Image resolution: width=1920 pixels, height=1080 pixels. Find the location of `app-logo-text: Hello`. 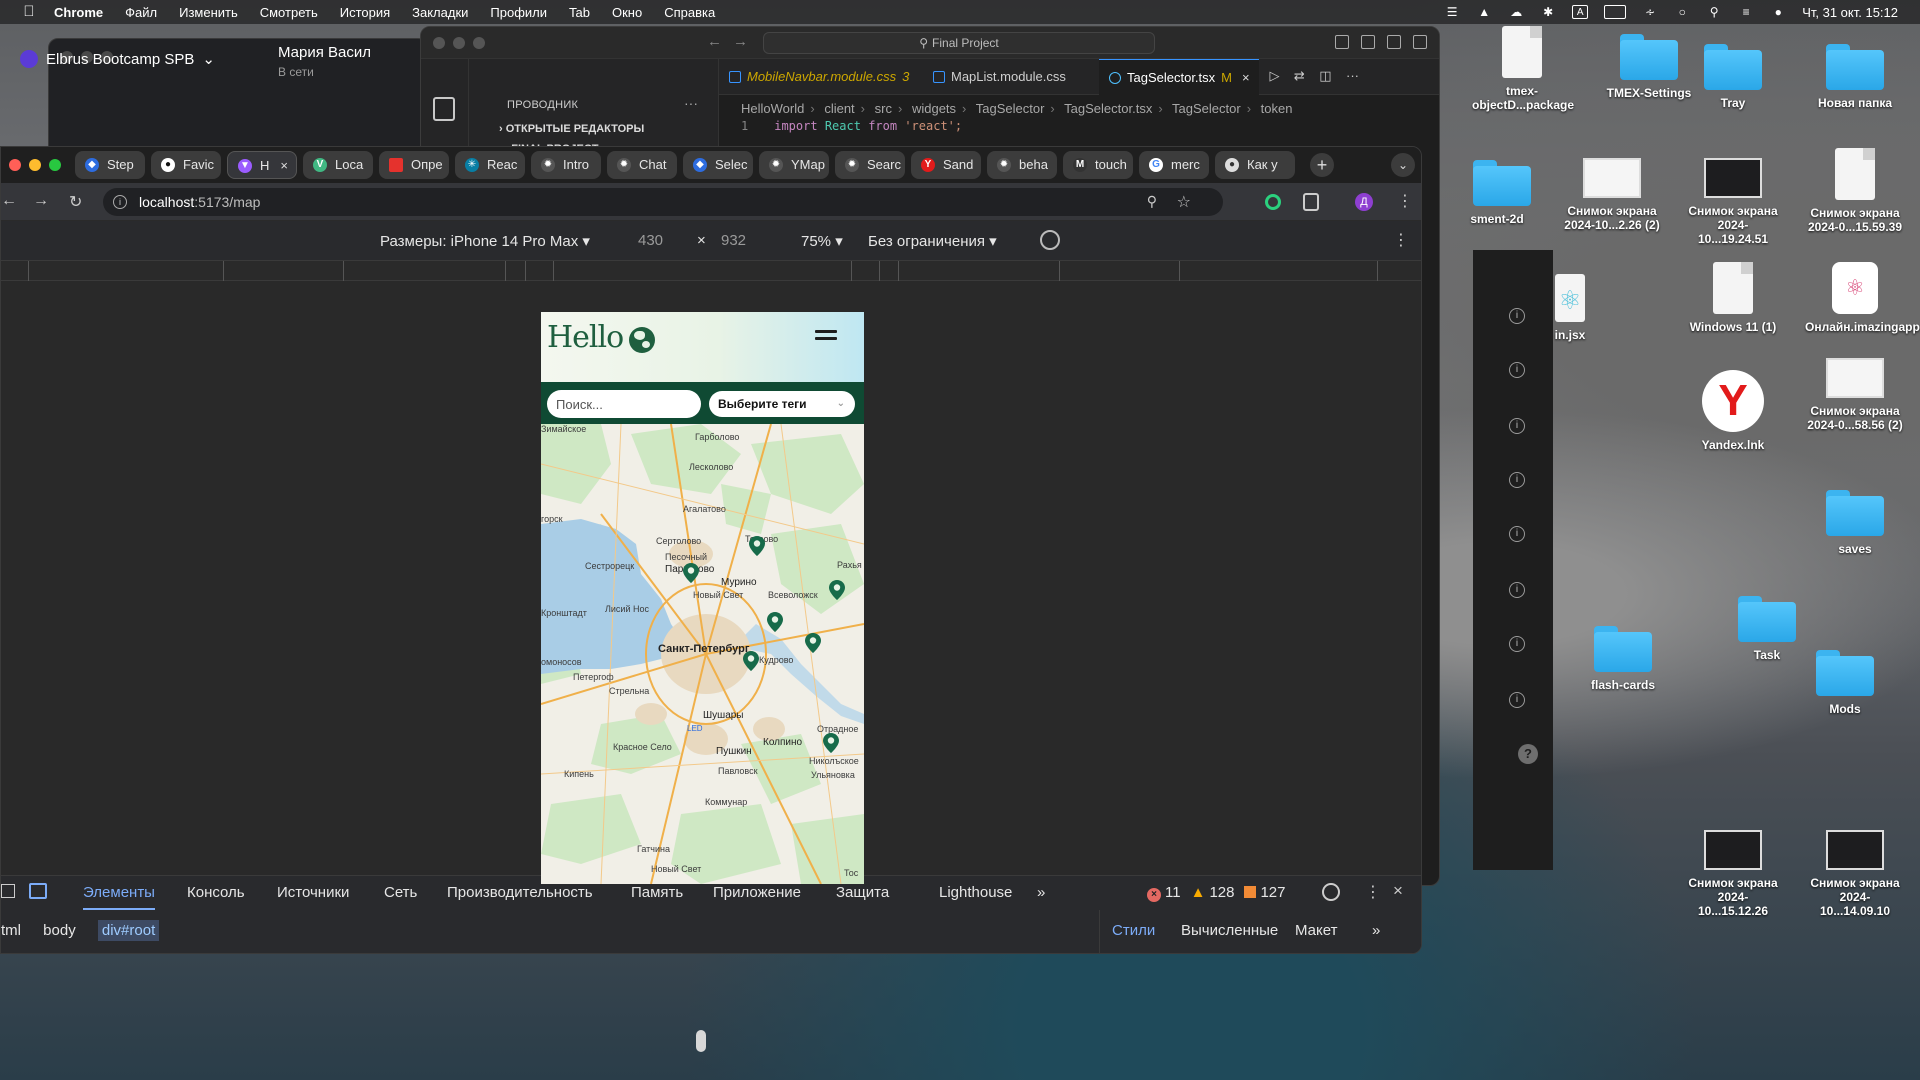

app-logo-text: Hello is located at coordinates (585, 337).